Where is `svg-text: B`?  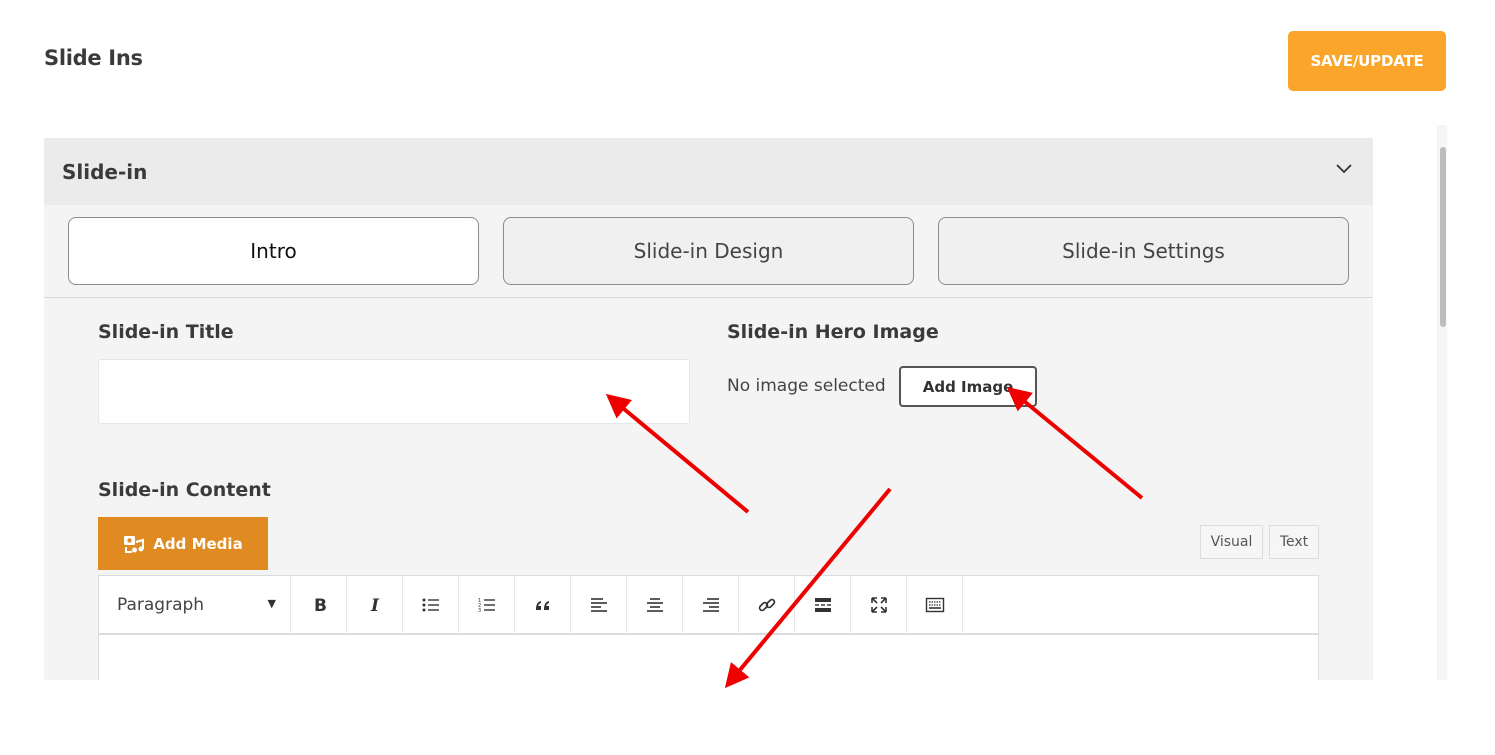
svg-text: B is located at coordinates (320, 605).